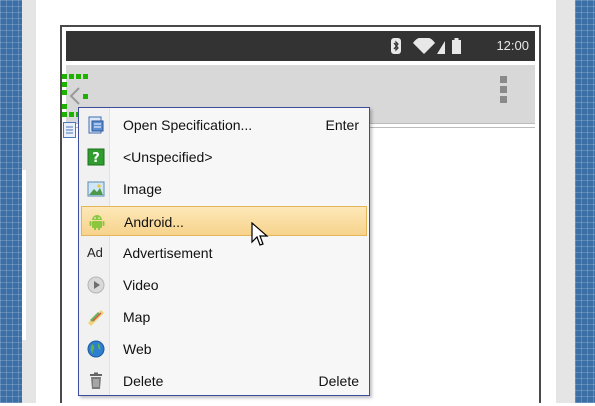 This screenshot has width=595, height=406. I want to click on android-icon, so click(97, 222).